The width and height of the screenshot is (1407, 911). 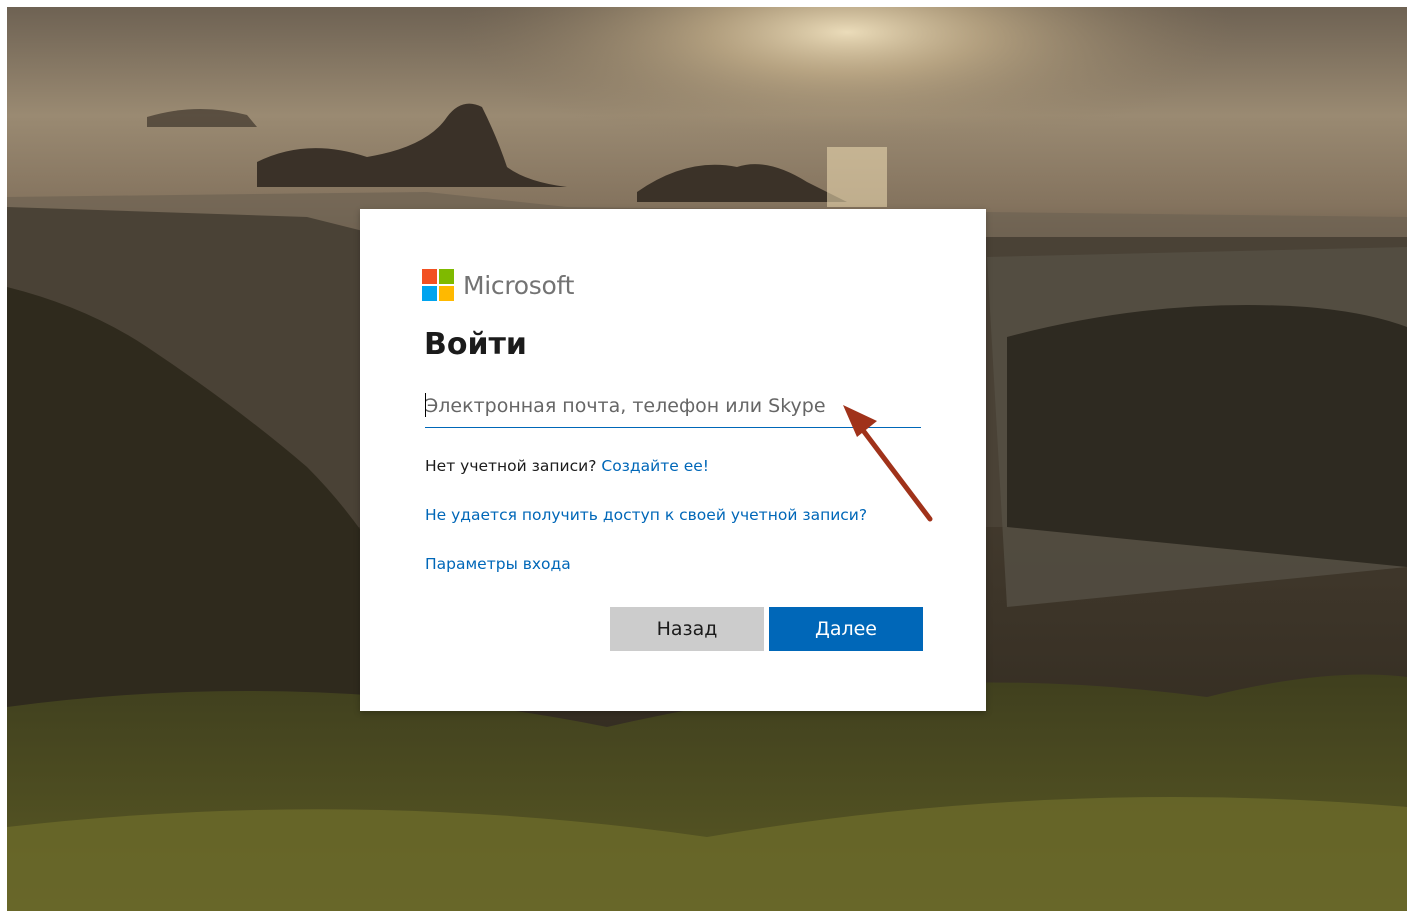 I want to click on no-account-line: Нет учетной записи? Создайте ее!, so click(x=567, y=466).